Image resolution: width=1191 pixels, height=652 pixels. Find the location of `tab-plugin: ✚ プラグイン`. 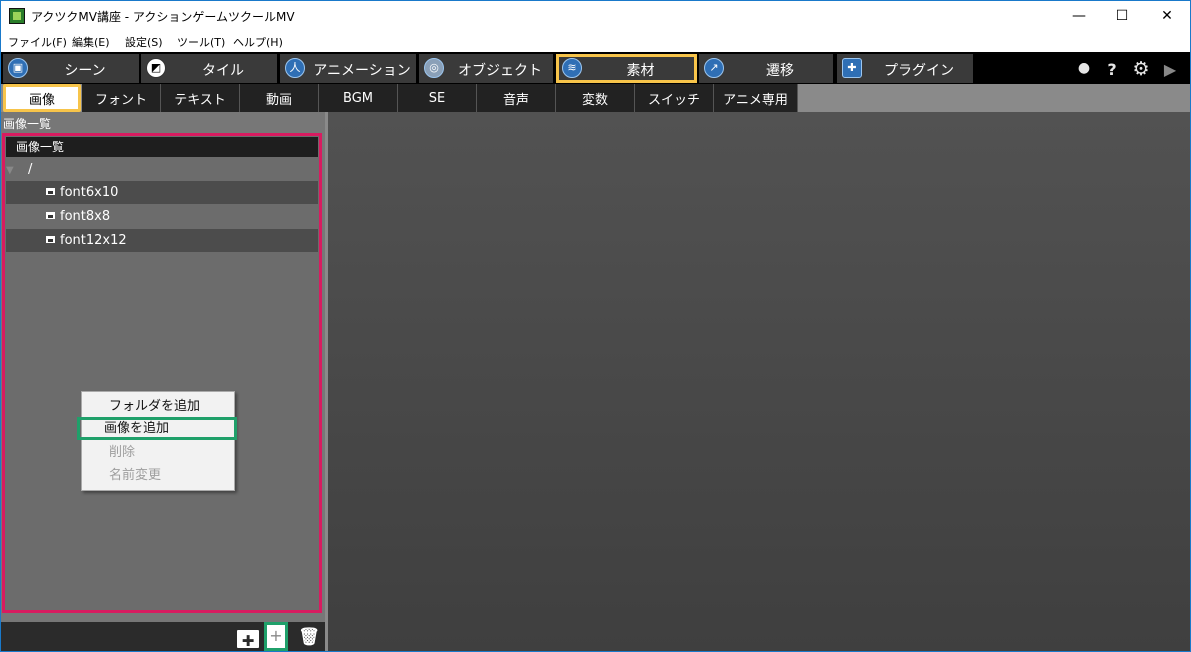

tab-plugin: ✚ プラグイン is located at coordinates (905, 68).